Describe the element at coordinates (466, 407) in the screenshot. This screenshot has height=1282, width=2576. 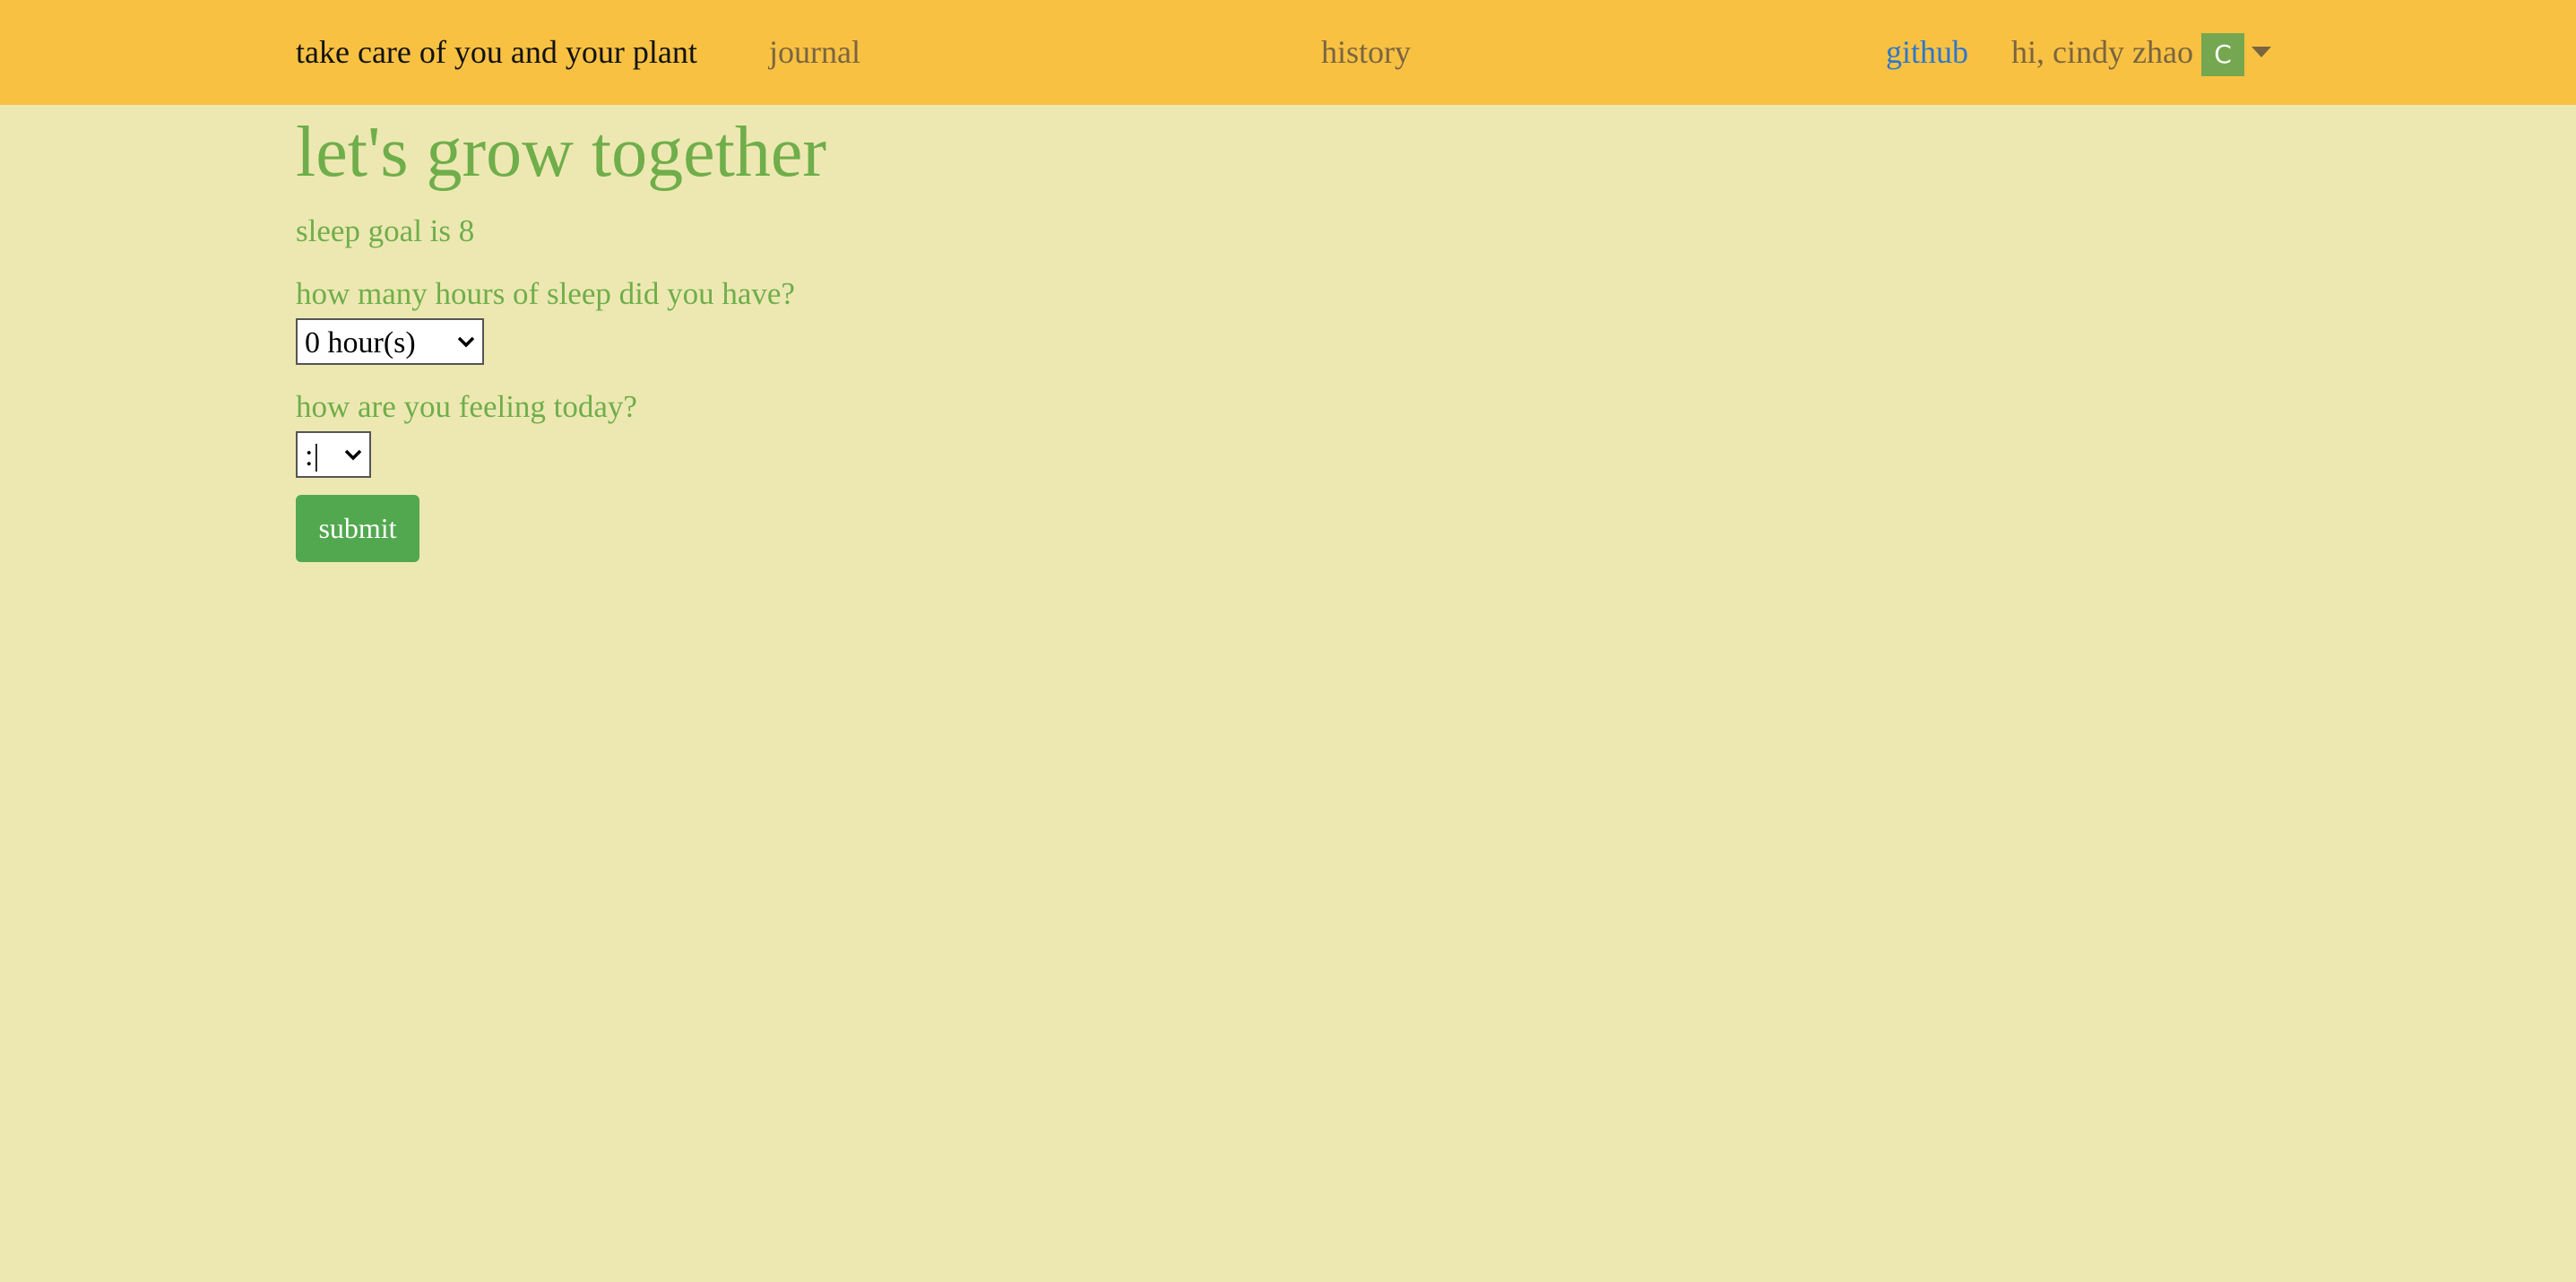
I see `mood-question-label: how are you feeling today?` at that location.